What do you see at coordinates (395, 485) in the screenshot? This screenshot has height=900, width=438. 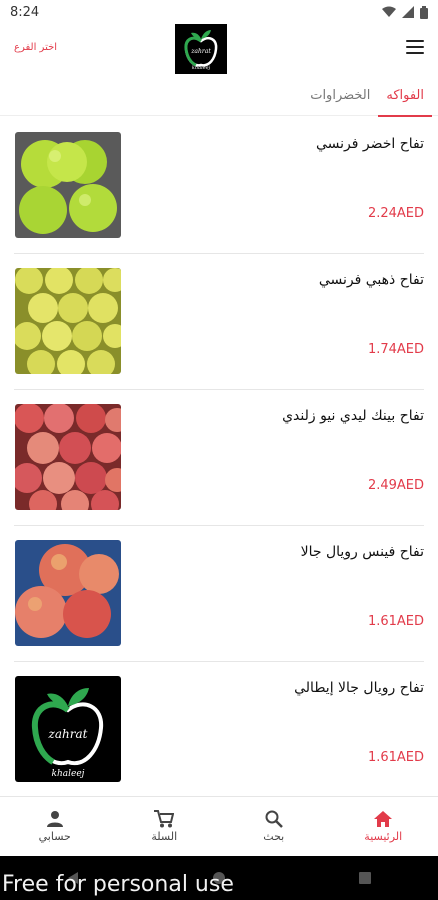 I see `product-price: 2.49AED` at bounding box center [395, 485].